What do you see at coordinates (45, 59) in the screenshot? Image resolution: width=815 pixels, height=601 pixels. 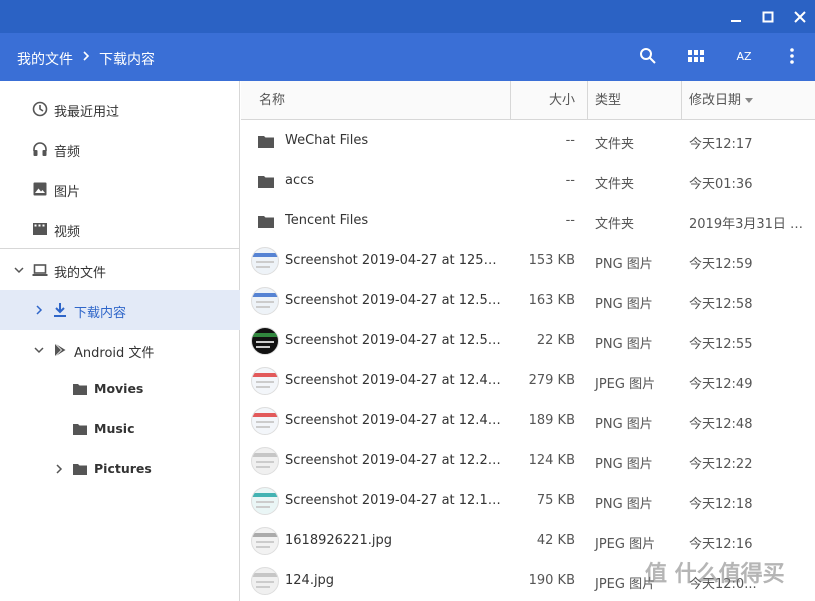 I see `breadcrumb-root: 我的文件` at bounding box center [45, 59].